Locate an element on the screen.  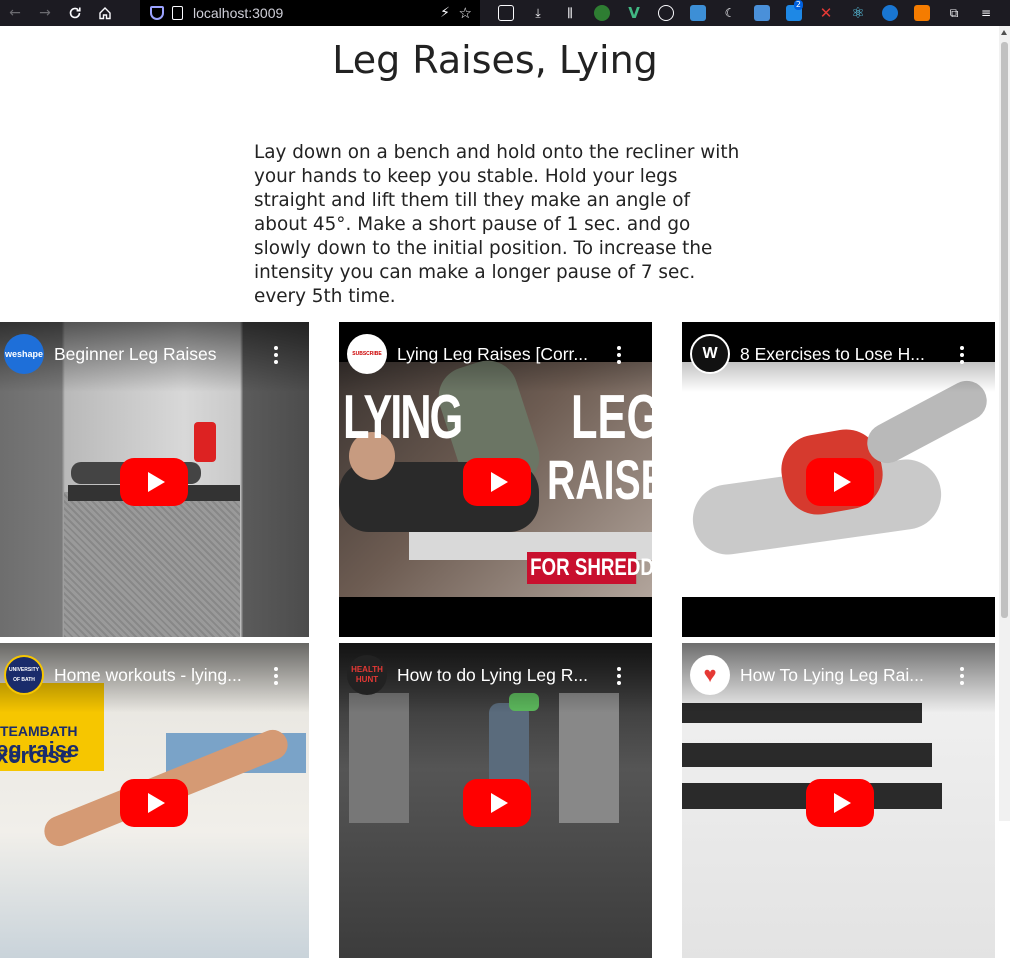
tracking-protection-shield-icon is located at coordinates (157, 13).